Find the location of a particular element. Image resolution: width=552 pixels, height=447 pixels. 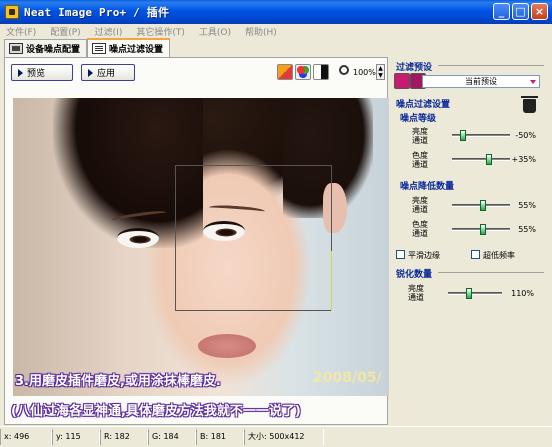

tab-strip: 设备噪点配置 噪点过滤设置 is located at coordinates (87, 47).